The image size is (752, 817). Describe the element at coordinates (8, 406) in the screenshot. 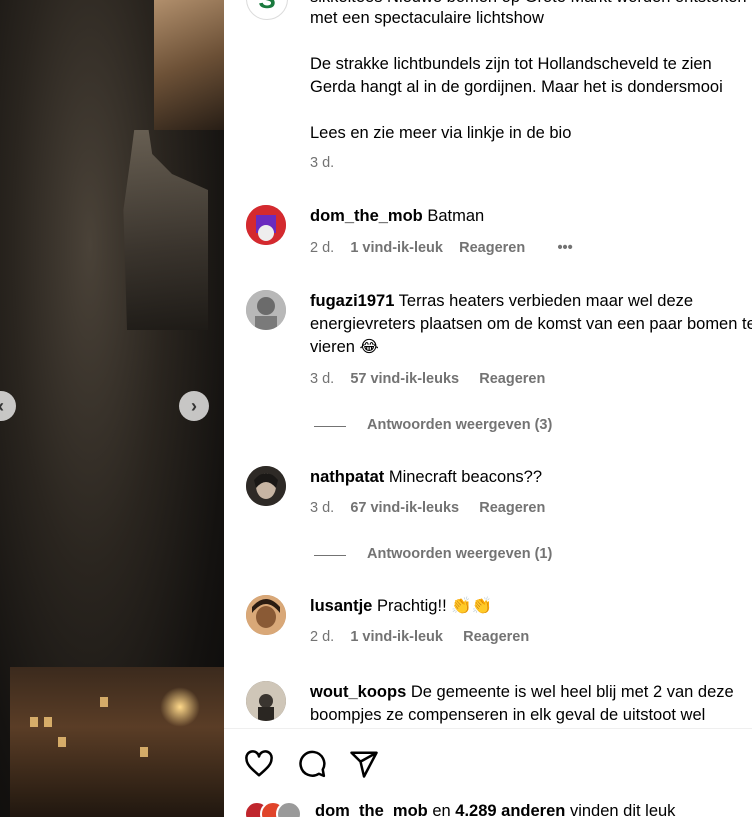

I see `chevron-left-icon: ‹` at that location.